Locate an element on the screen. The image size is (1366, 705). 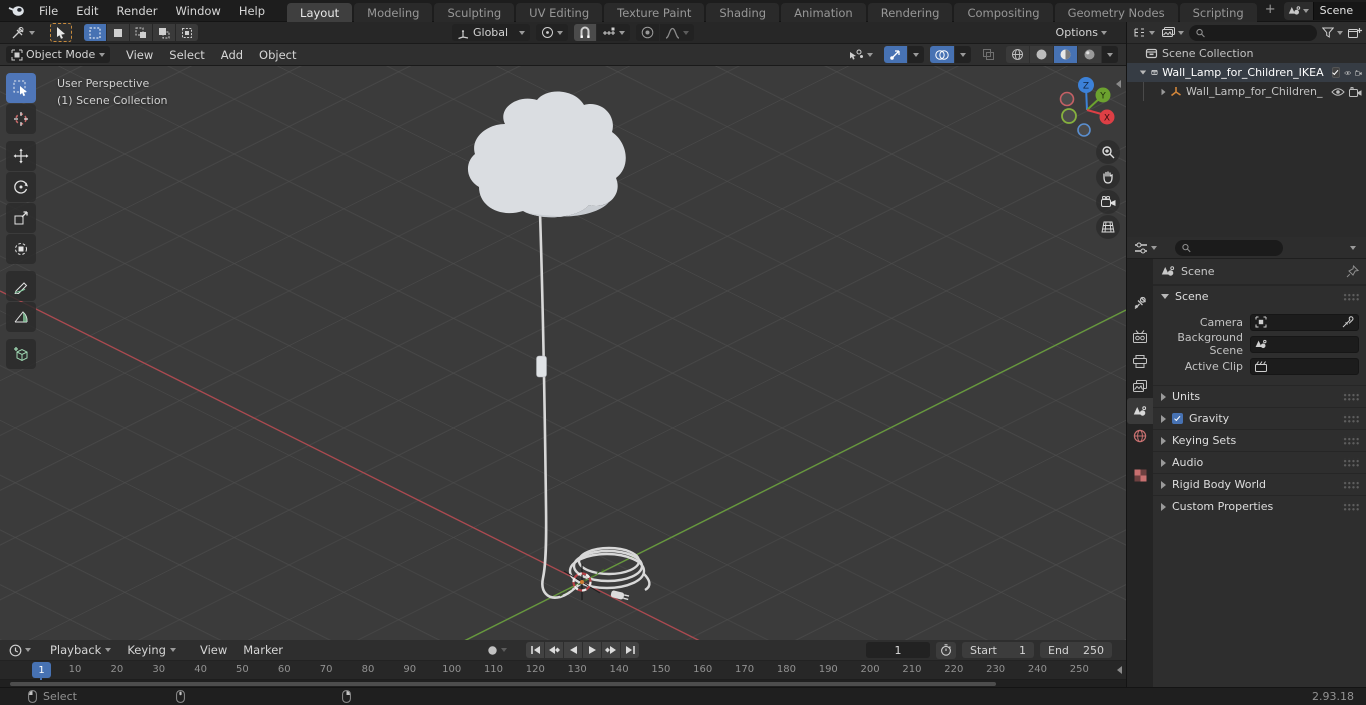
pan-view-button is located at coordinates (1108, 177).